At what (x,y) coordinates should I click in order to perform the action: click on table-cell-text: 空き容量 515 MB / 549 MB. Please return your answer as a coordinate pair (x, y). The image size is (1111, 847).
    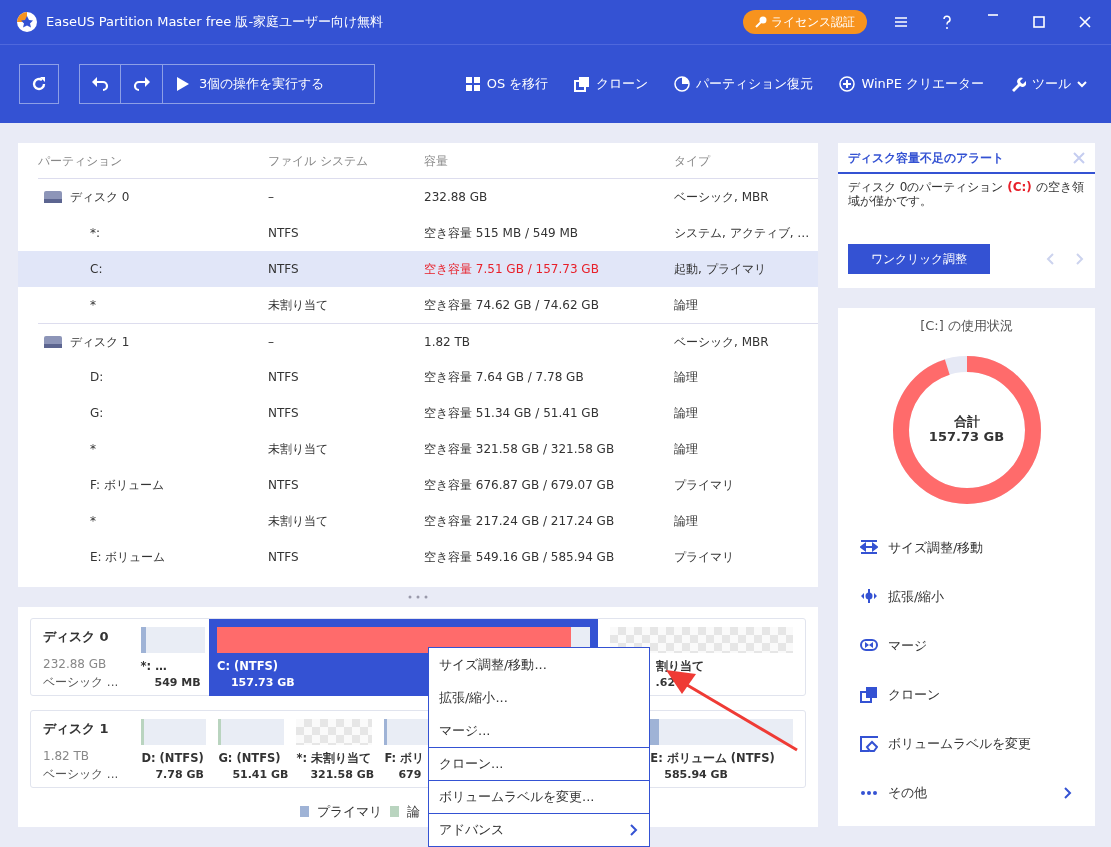
    Looking at the image, I should click on (502, 233).